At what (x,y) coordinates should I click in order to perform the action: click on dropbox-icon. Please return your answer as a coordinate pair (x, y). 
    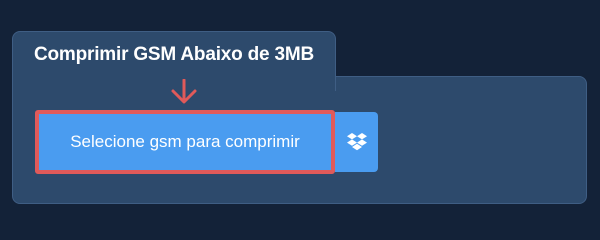
    Looking at the image, I should click on (356, 142).